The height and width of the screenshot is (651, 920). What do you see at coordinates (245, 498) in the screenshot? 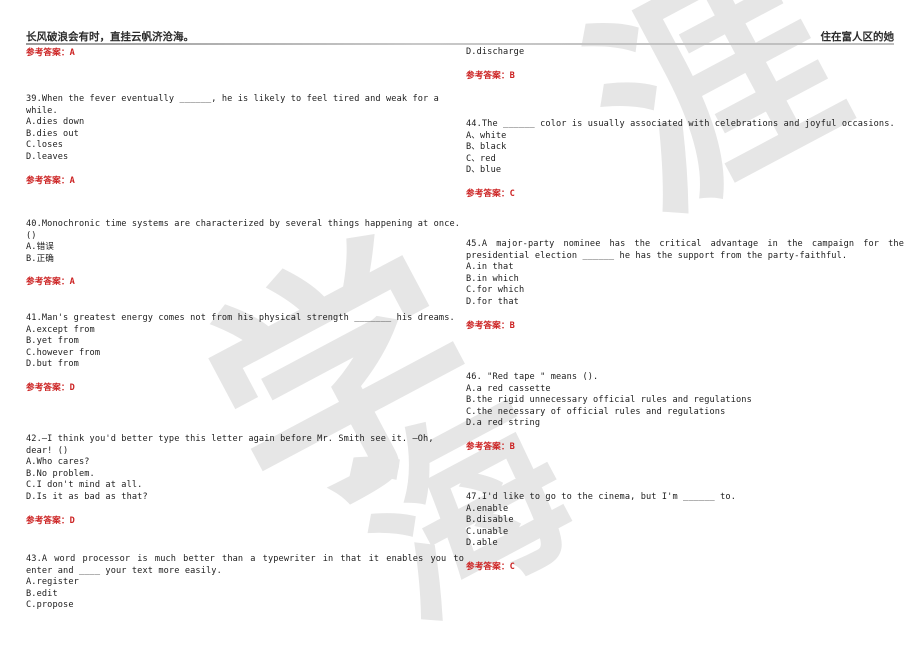
I see `question-option: D.Is it as bad as that?` at bounding box center [245, 498].